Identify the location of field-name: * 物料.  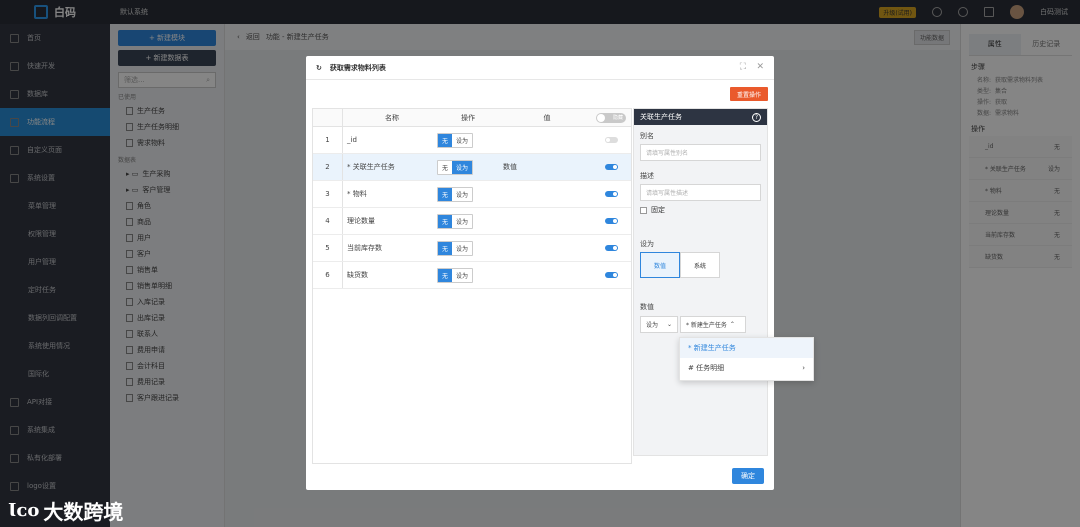
(357, 194).